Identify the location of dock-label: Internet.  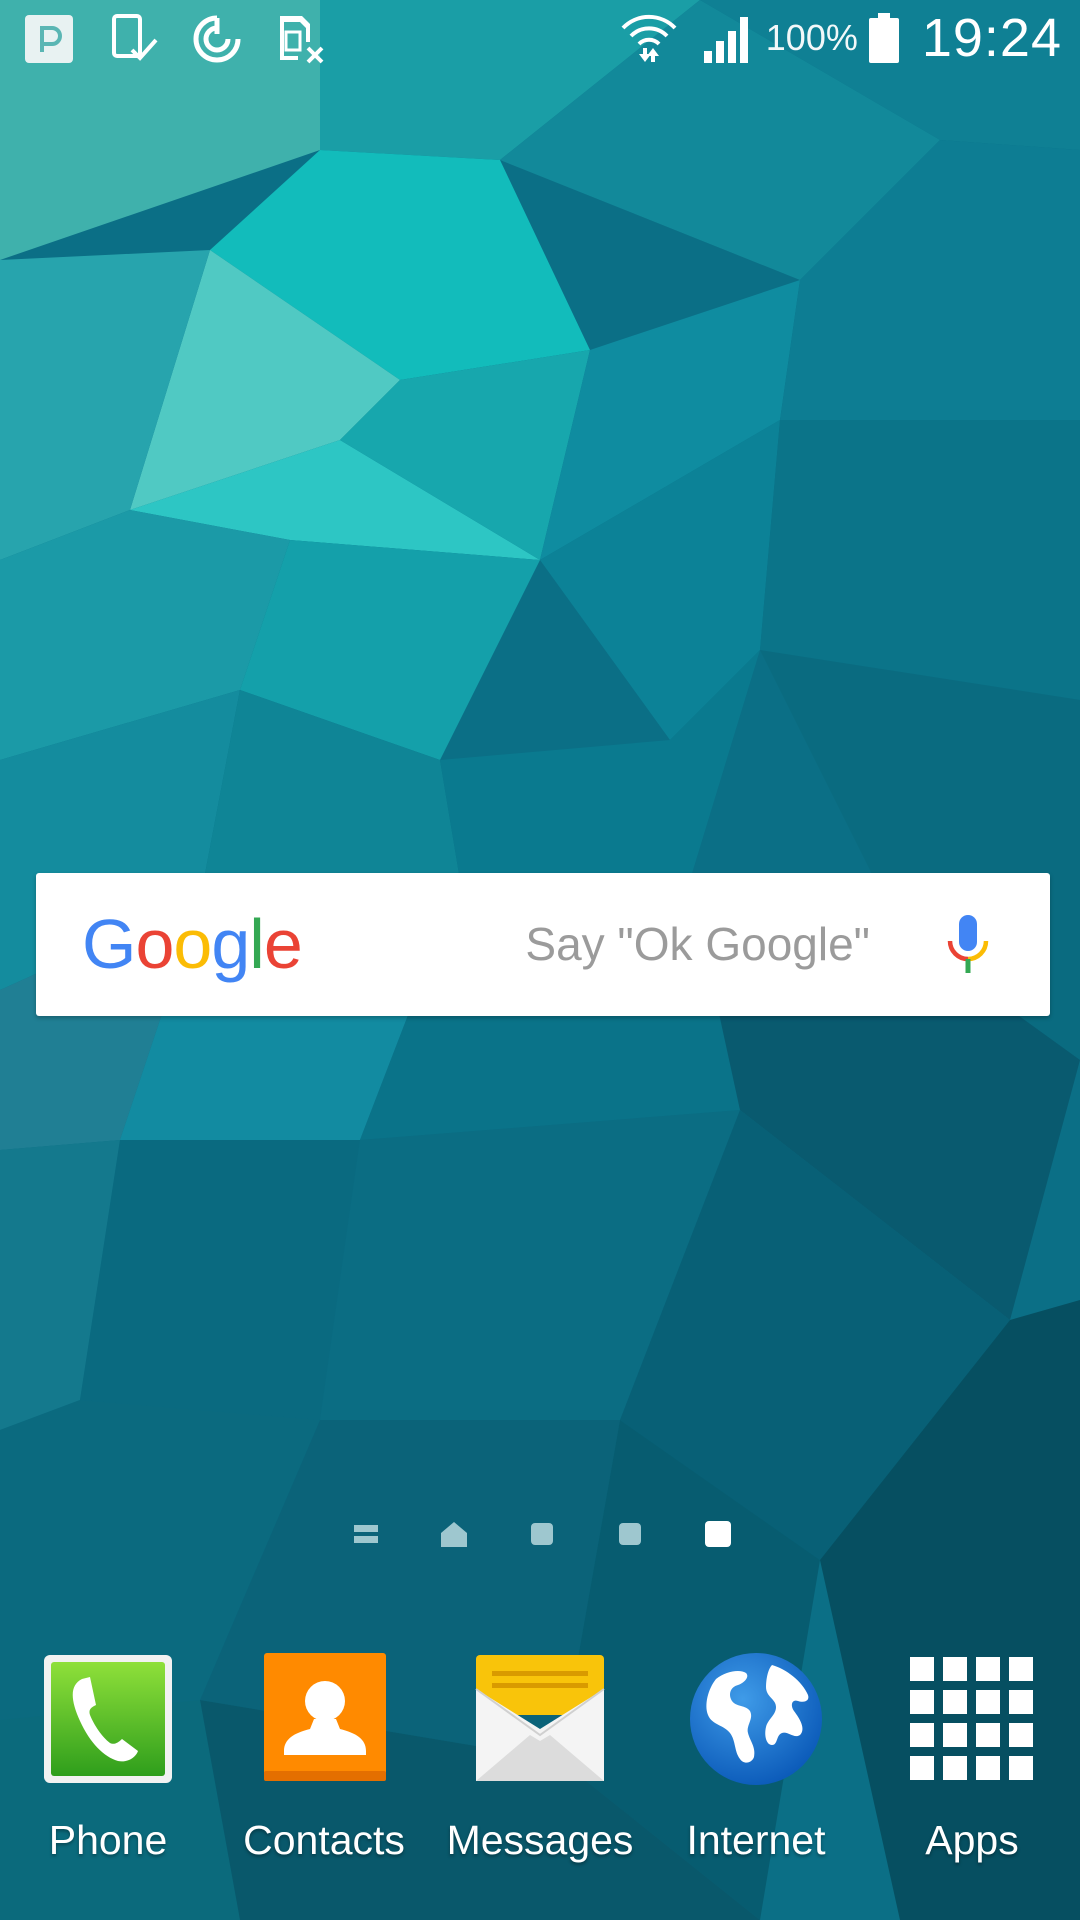
(756, 1840).